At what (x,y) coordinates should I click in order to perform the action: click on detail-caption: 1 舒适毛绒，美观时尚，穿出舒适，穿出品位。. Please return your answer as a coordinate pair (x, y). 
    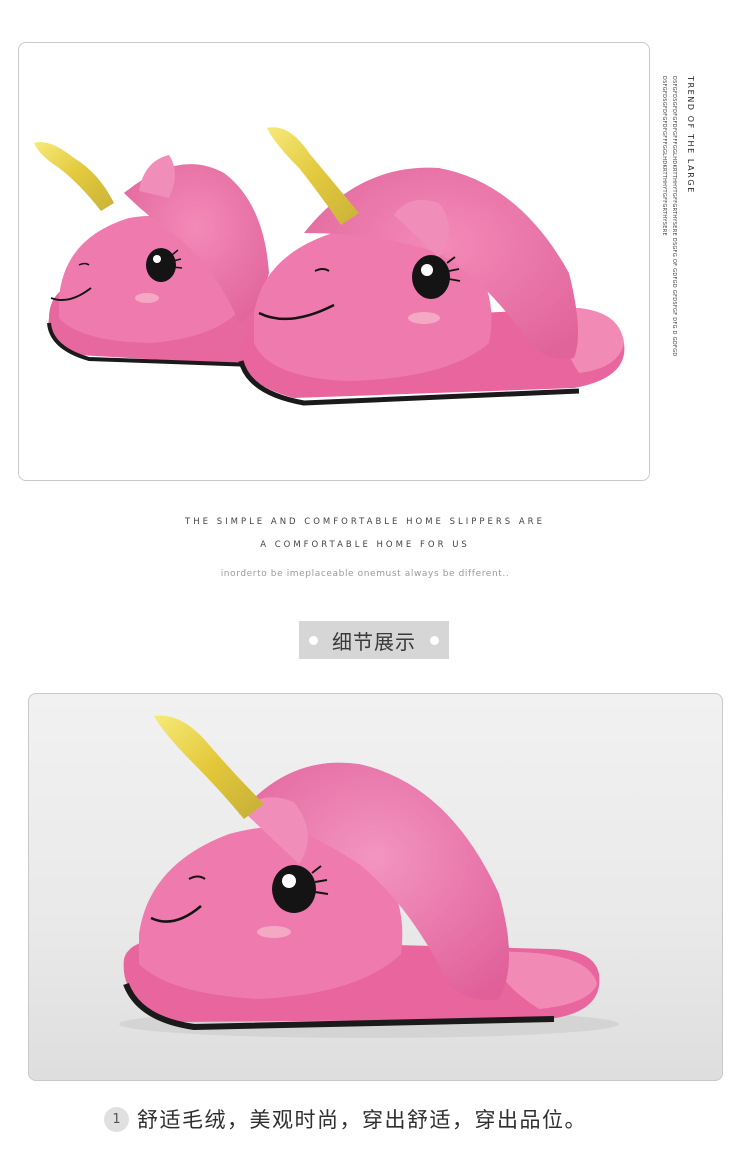
    Looking at the image, I should click on (345, 1119).